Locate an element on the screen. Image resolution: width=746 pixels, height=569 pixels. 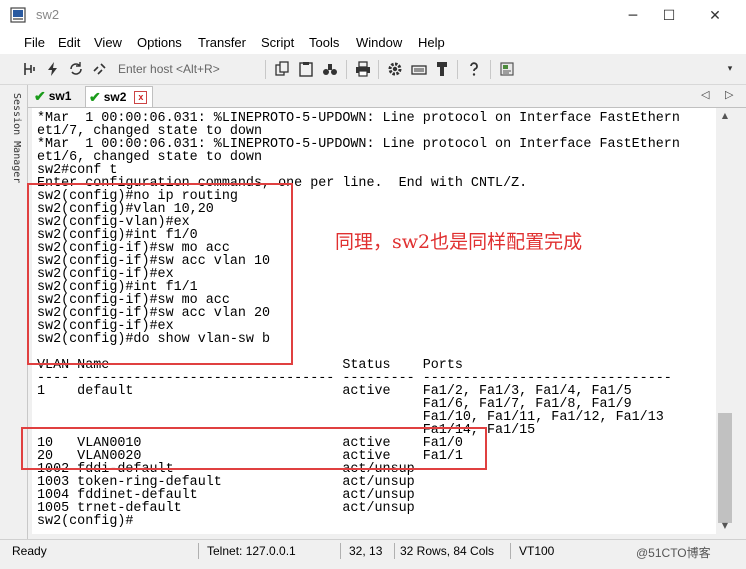
tab-sw2: ✔ sw2 x is located at coordinates (119, 96).